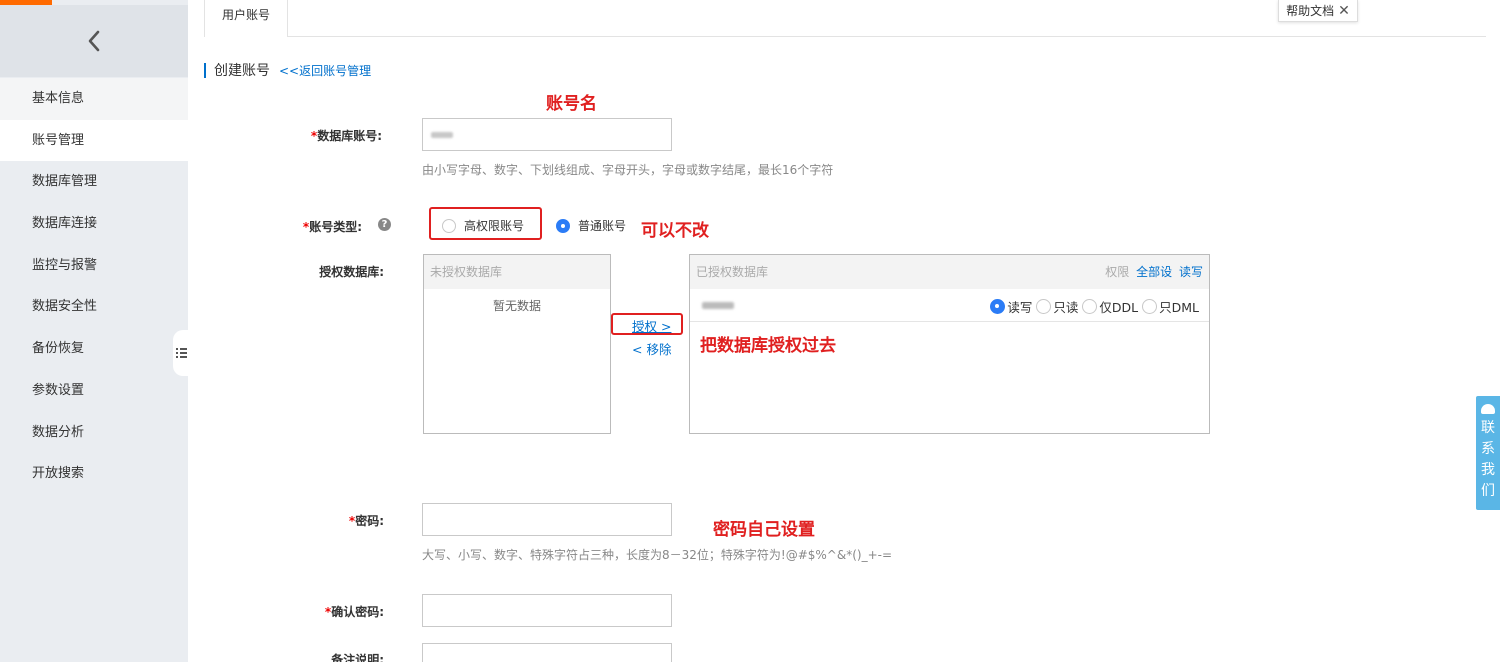 The image size is (1500, 662). What do you see at coordinates (384, 224) in the screenshot?
I see `question-icon: ?` at bounding box center [384, 224].